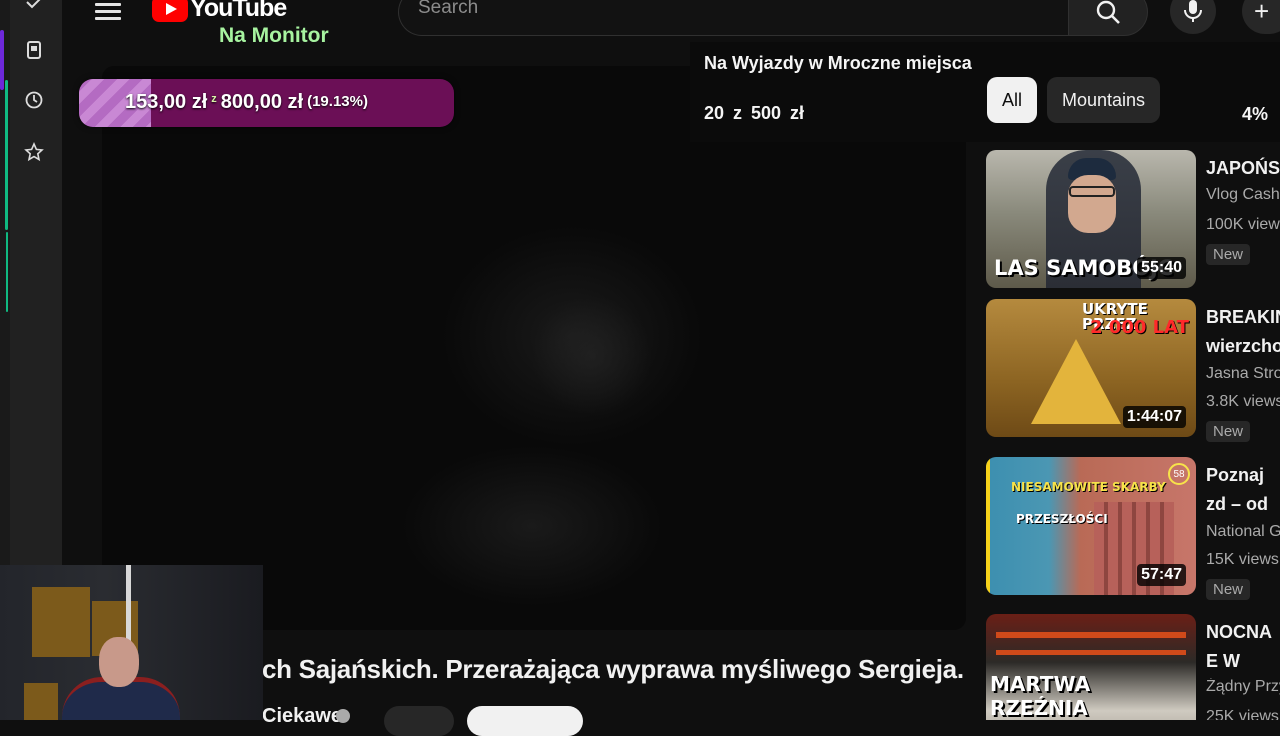  What do you see at coordinates (166, 102) in the screenshot?
I see `donation-current: 153,00 zł` at bounding box center [166, 102].